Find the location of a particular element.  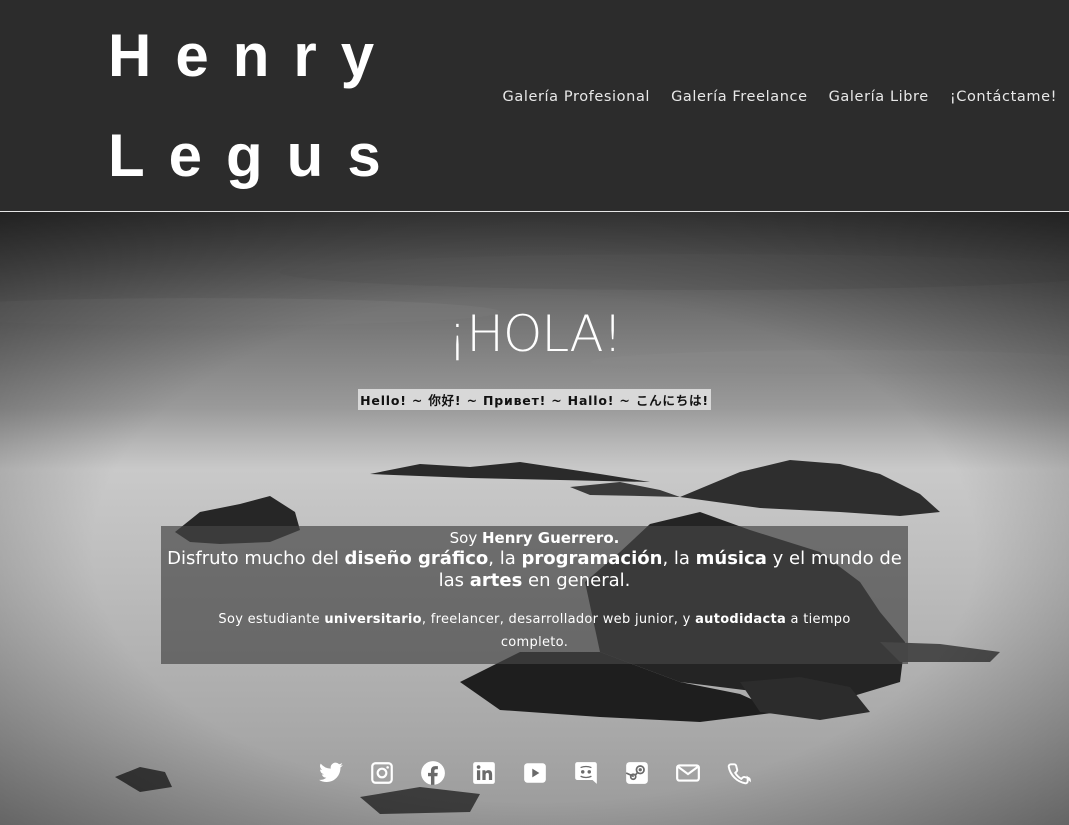

facebook-icon is located at coordinates (433, 773).